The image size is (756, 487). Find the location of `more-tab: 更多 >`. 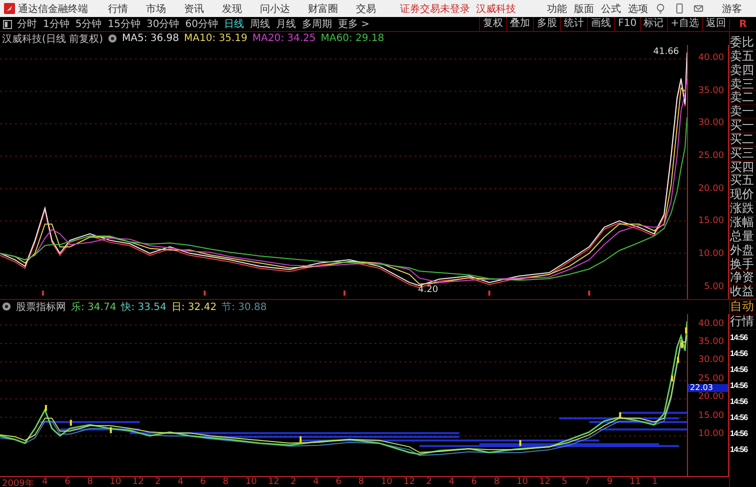

more-tab: 更多 > is located at coordinates (354, 24).